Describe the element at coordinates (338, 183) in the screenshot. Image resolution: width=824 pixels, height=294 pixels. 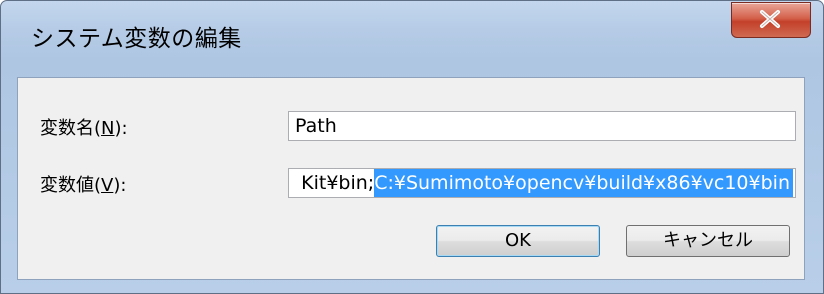
I see `value-unselected-text: Kit¥bin;` at that location.